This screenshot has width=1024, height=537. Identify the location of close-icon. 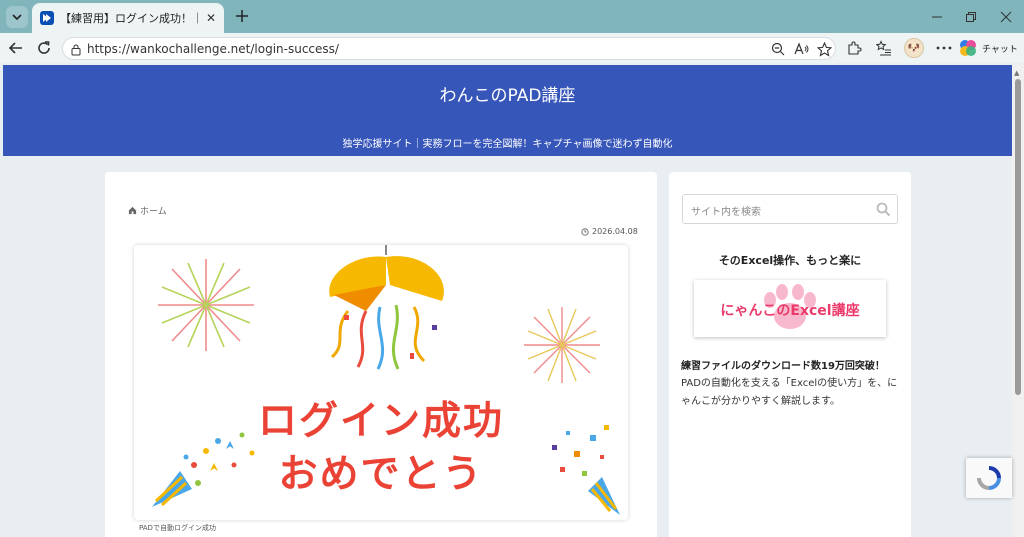
(1006, 17).